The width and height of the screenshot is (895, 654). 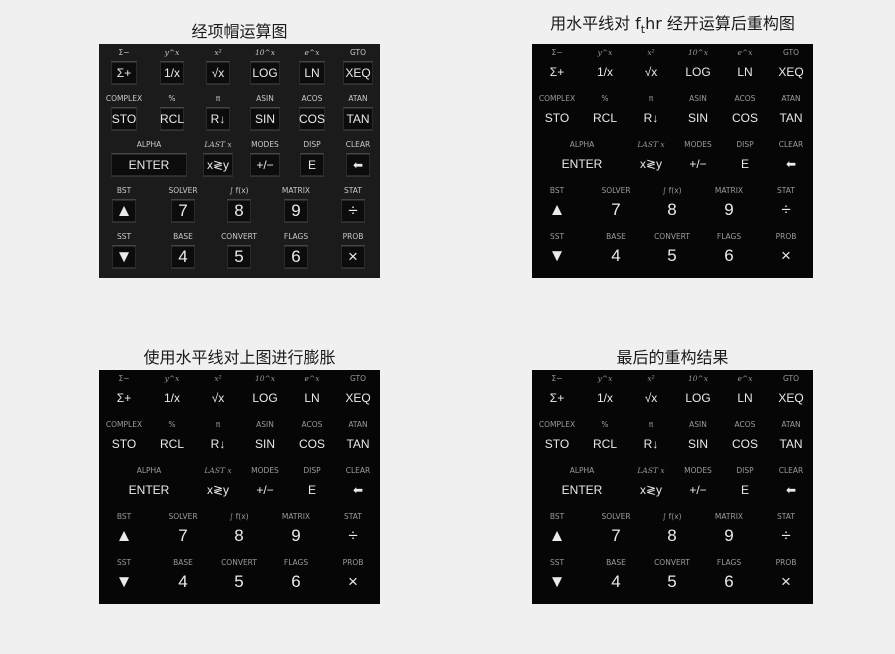 What do you see at coordinates (149, 144) in the screenshot?
I see `shift-label: ALPHA` at bounding box center [149, 144].